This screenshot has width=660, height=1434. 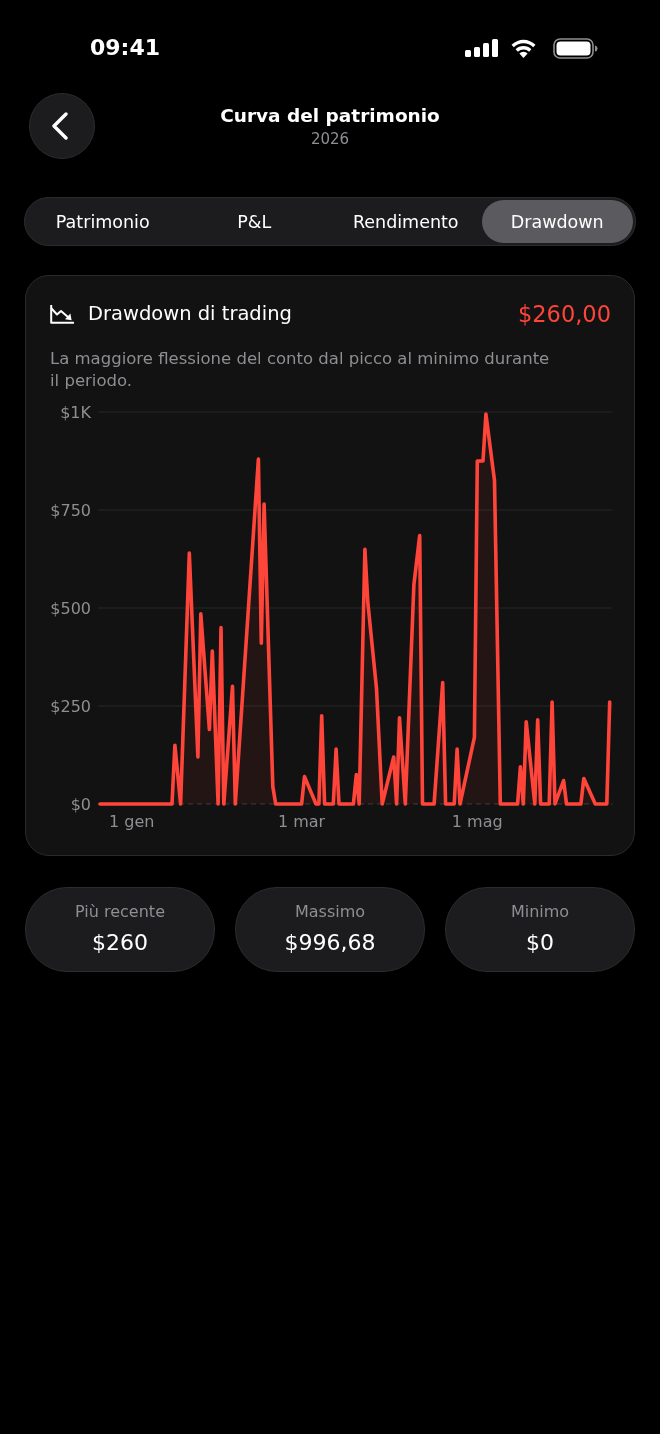 What do you see at coordinates (62, 314) in the screenshot?
I see `chart-down-icon` at bounding box center [62, 314].